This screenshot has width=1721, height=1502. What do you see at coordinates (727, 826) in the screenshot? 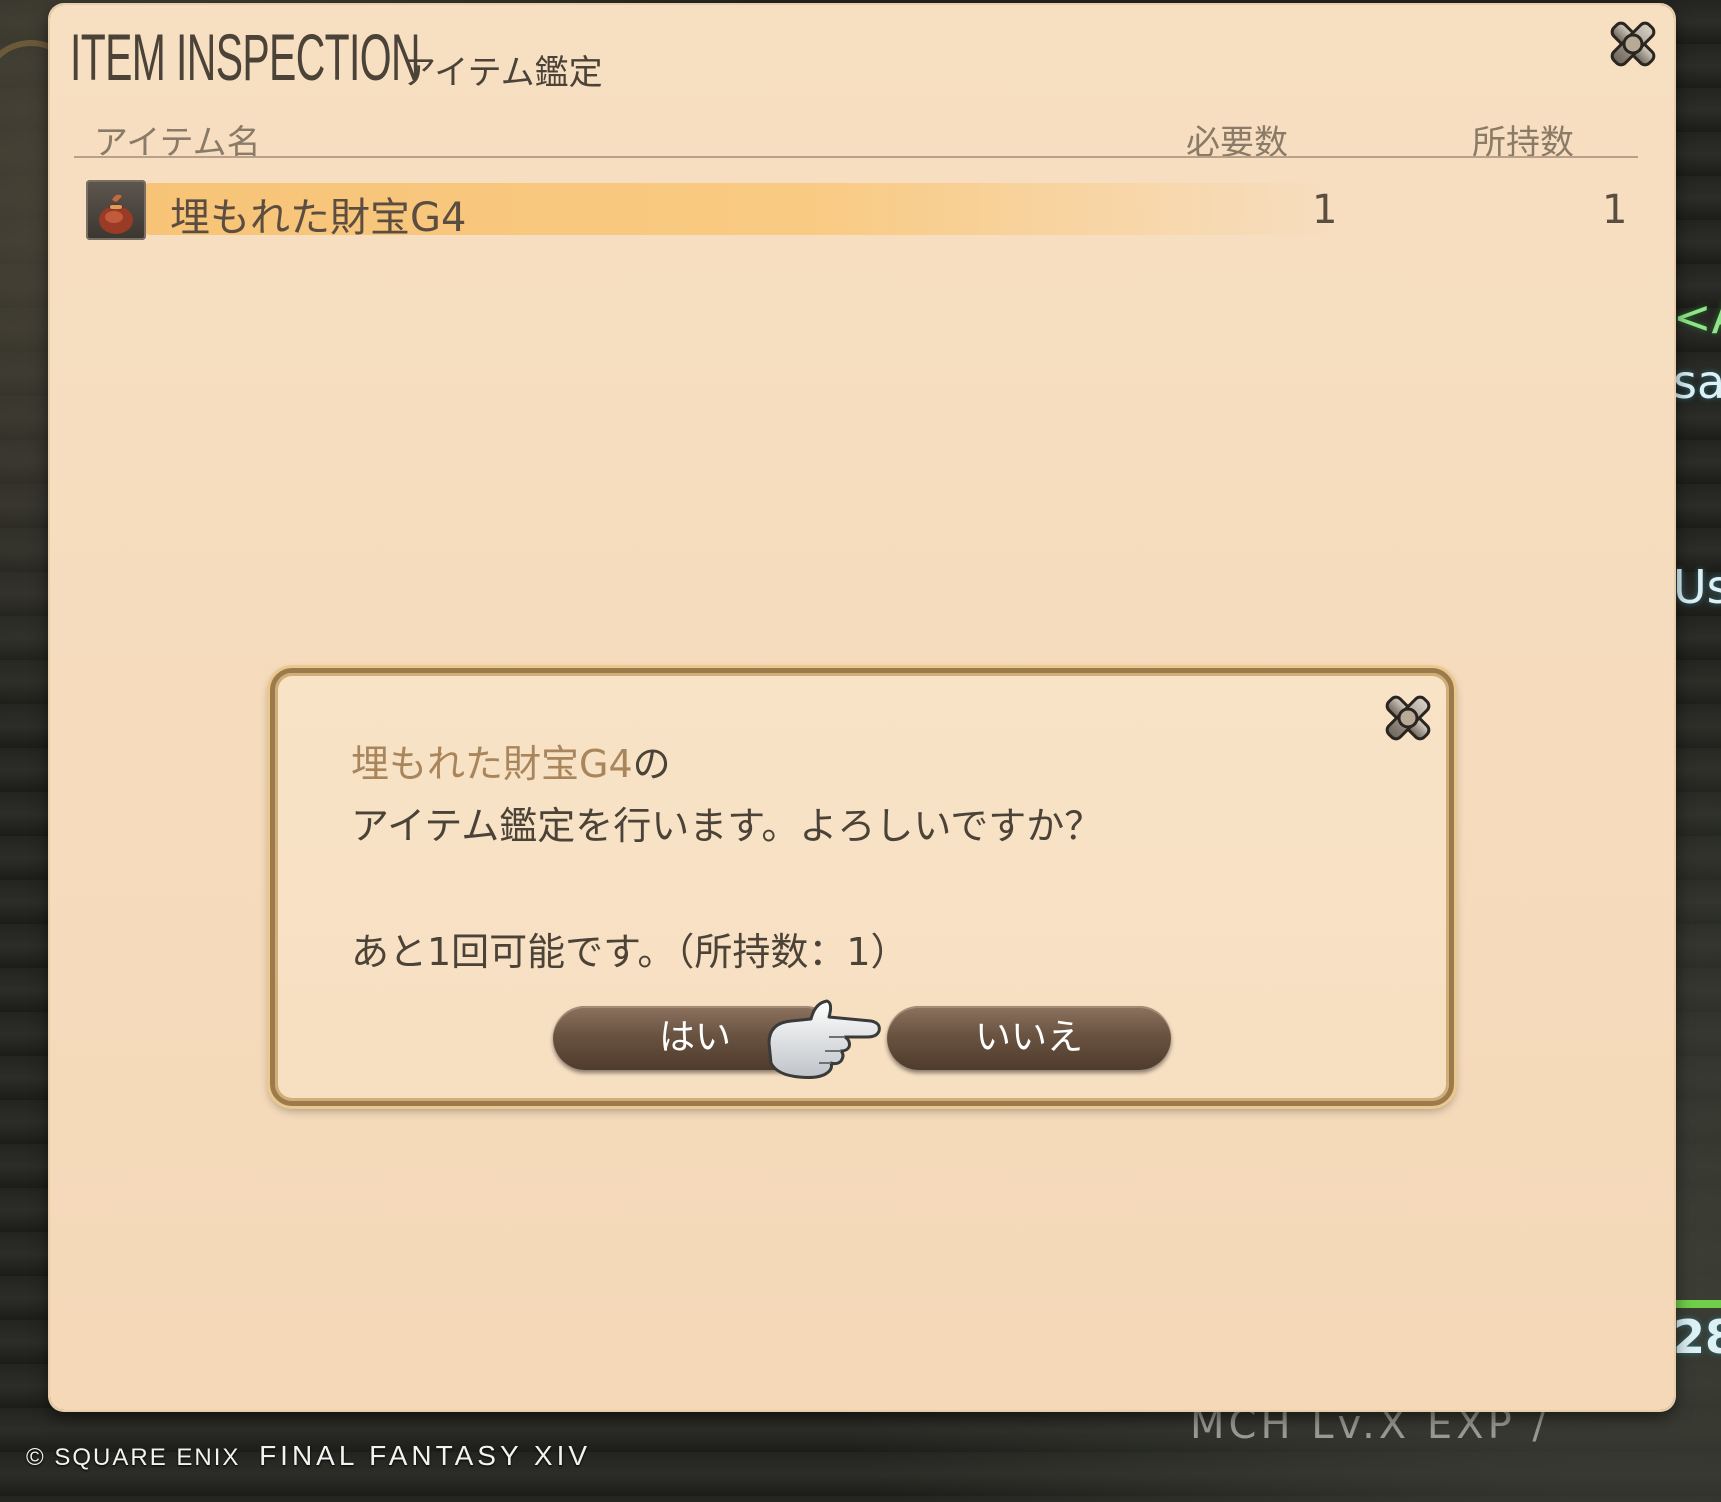
I see `dialog-question: アイテム鑑定を行います。よろしいですか？` at bounding box center [727, 826].